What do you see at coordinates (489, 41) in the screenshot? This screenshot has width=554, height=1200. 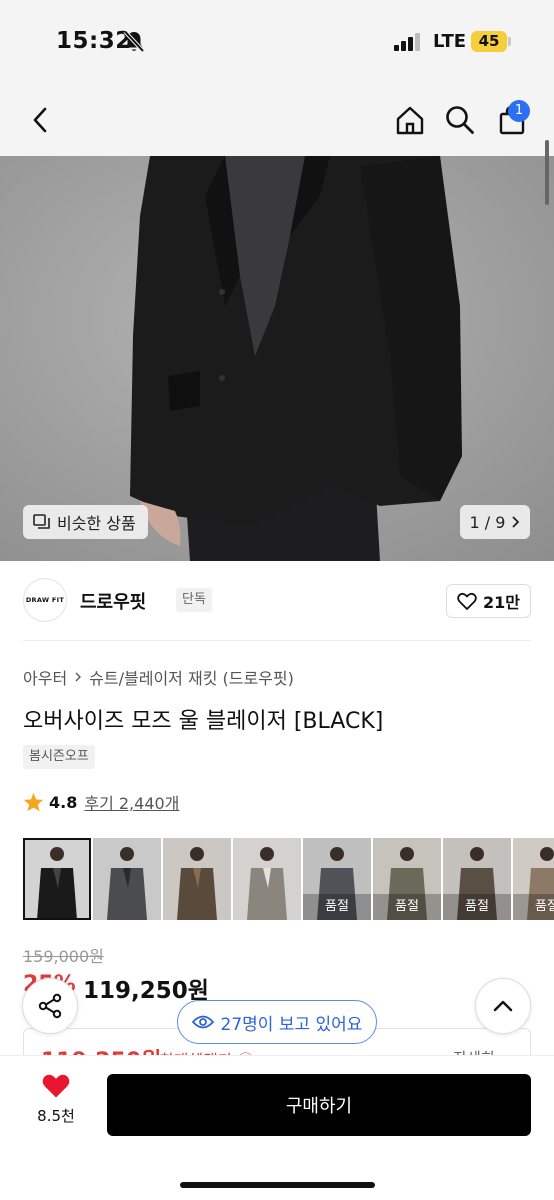 I see `battery-icon: 45` at bounding box center [489, 41].